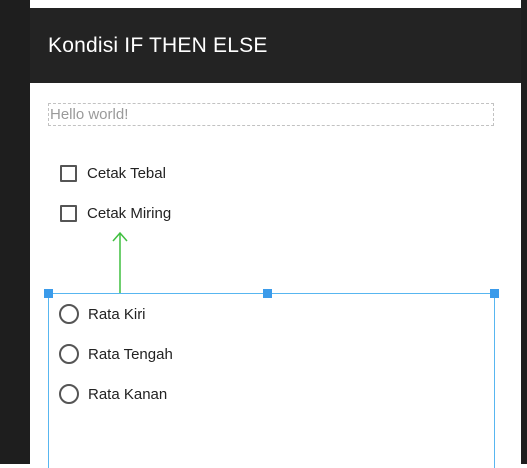  Describe the element at coordinates (267, 293) in the screenshot. I see `resize-handle-top-center` at that location.